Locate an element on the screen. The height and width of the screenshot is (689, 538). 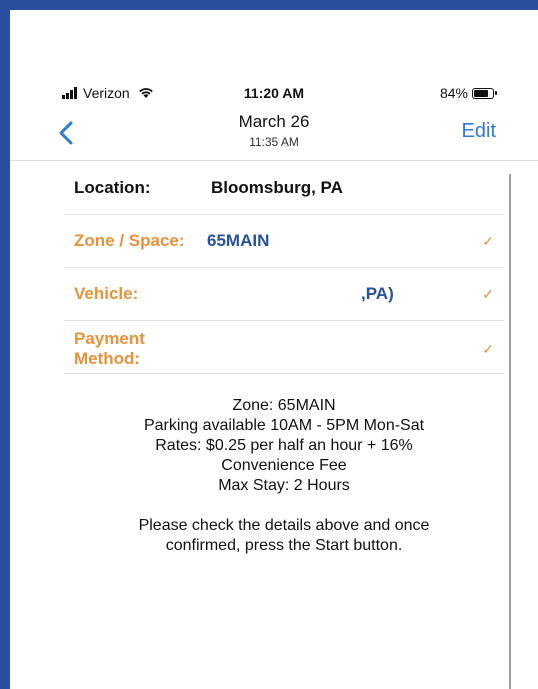
zone-row: Zone / Space: 65MAIN ✓ is located at coordinates (284, 241).